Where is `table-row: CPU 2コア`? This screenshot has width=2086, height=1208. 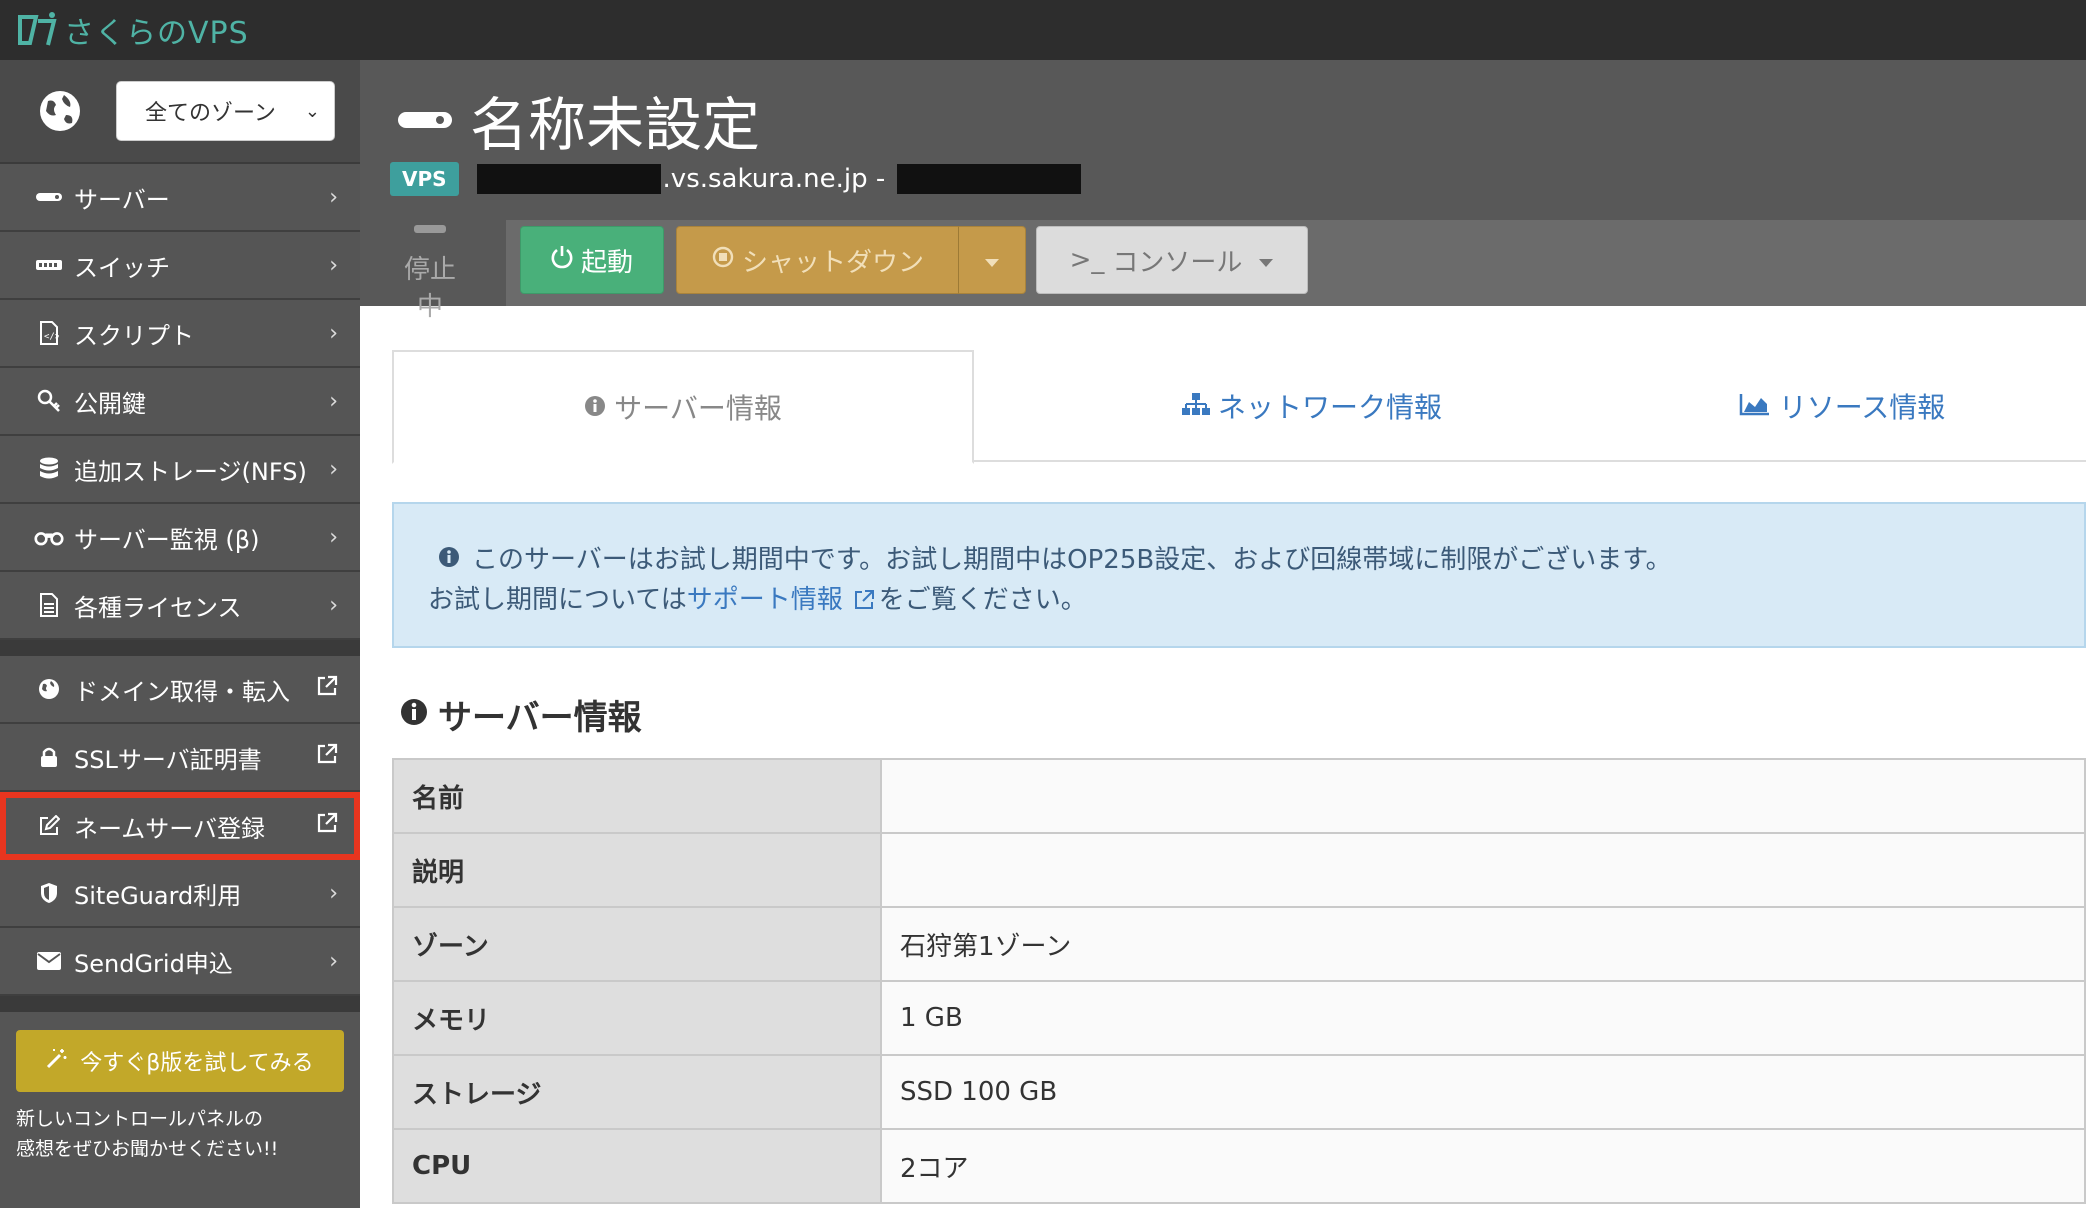
table-row: CPU 2コア is located at coordinates (1239, 1166).